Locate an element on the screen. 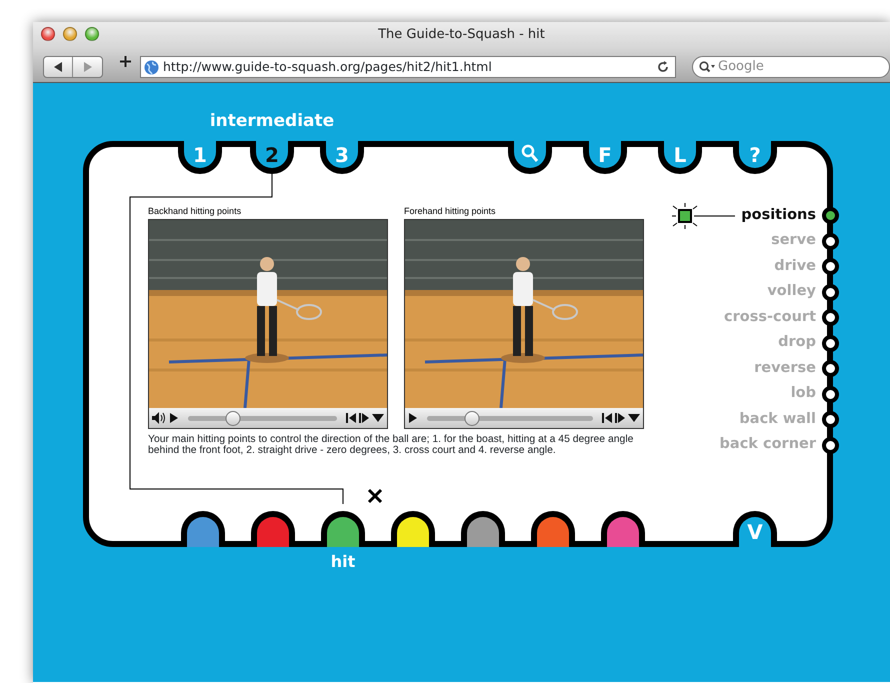 The image size is (890, 683). video-caption: Backhand hitting points is located at coordinates (195, 211).